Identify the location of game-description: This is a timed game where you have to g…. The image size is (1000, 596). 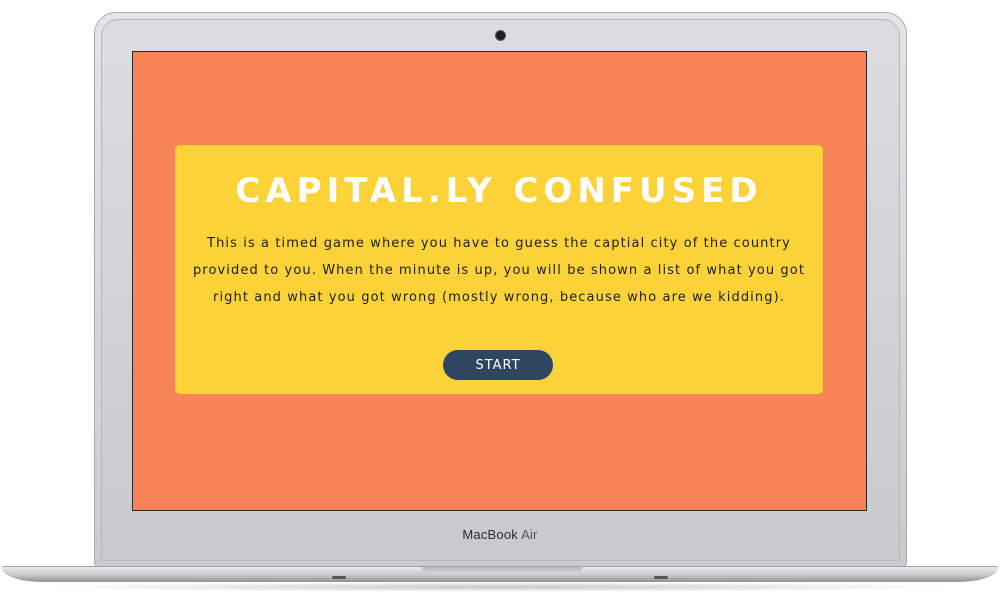
(499, 270).